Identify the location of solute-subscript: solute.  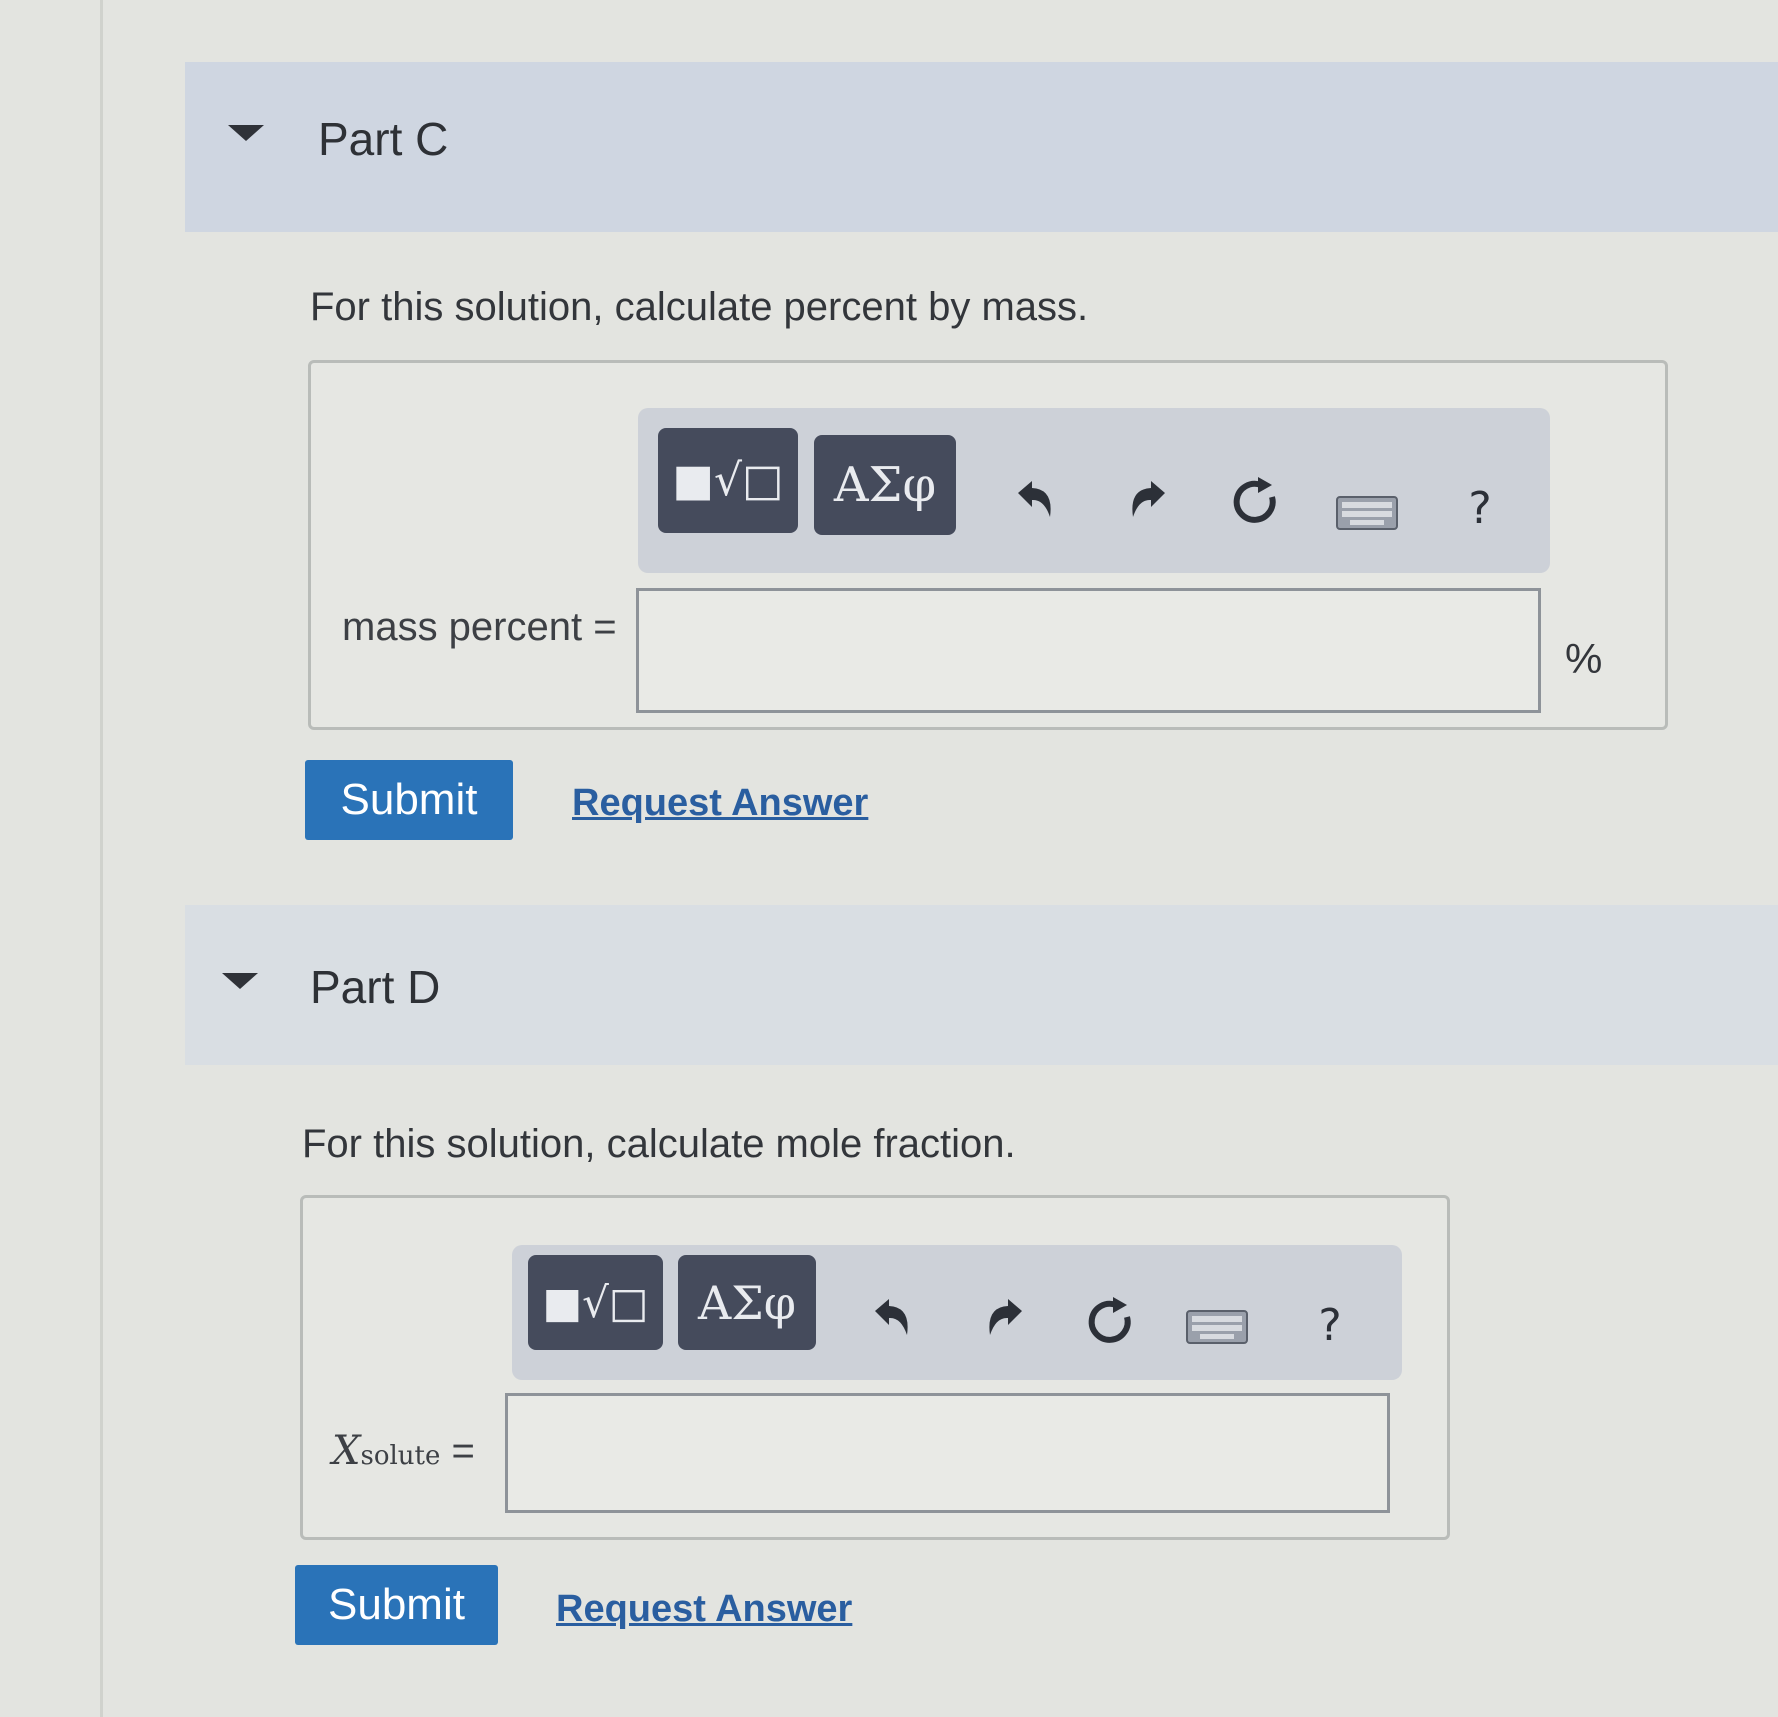
(400, 1456).